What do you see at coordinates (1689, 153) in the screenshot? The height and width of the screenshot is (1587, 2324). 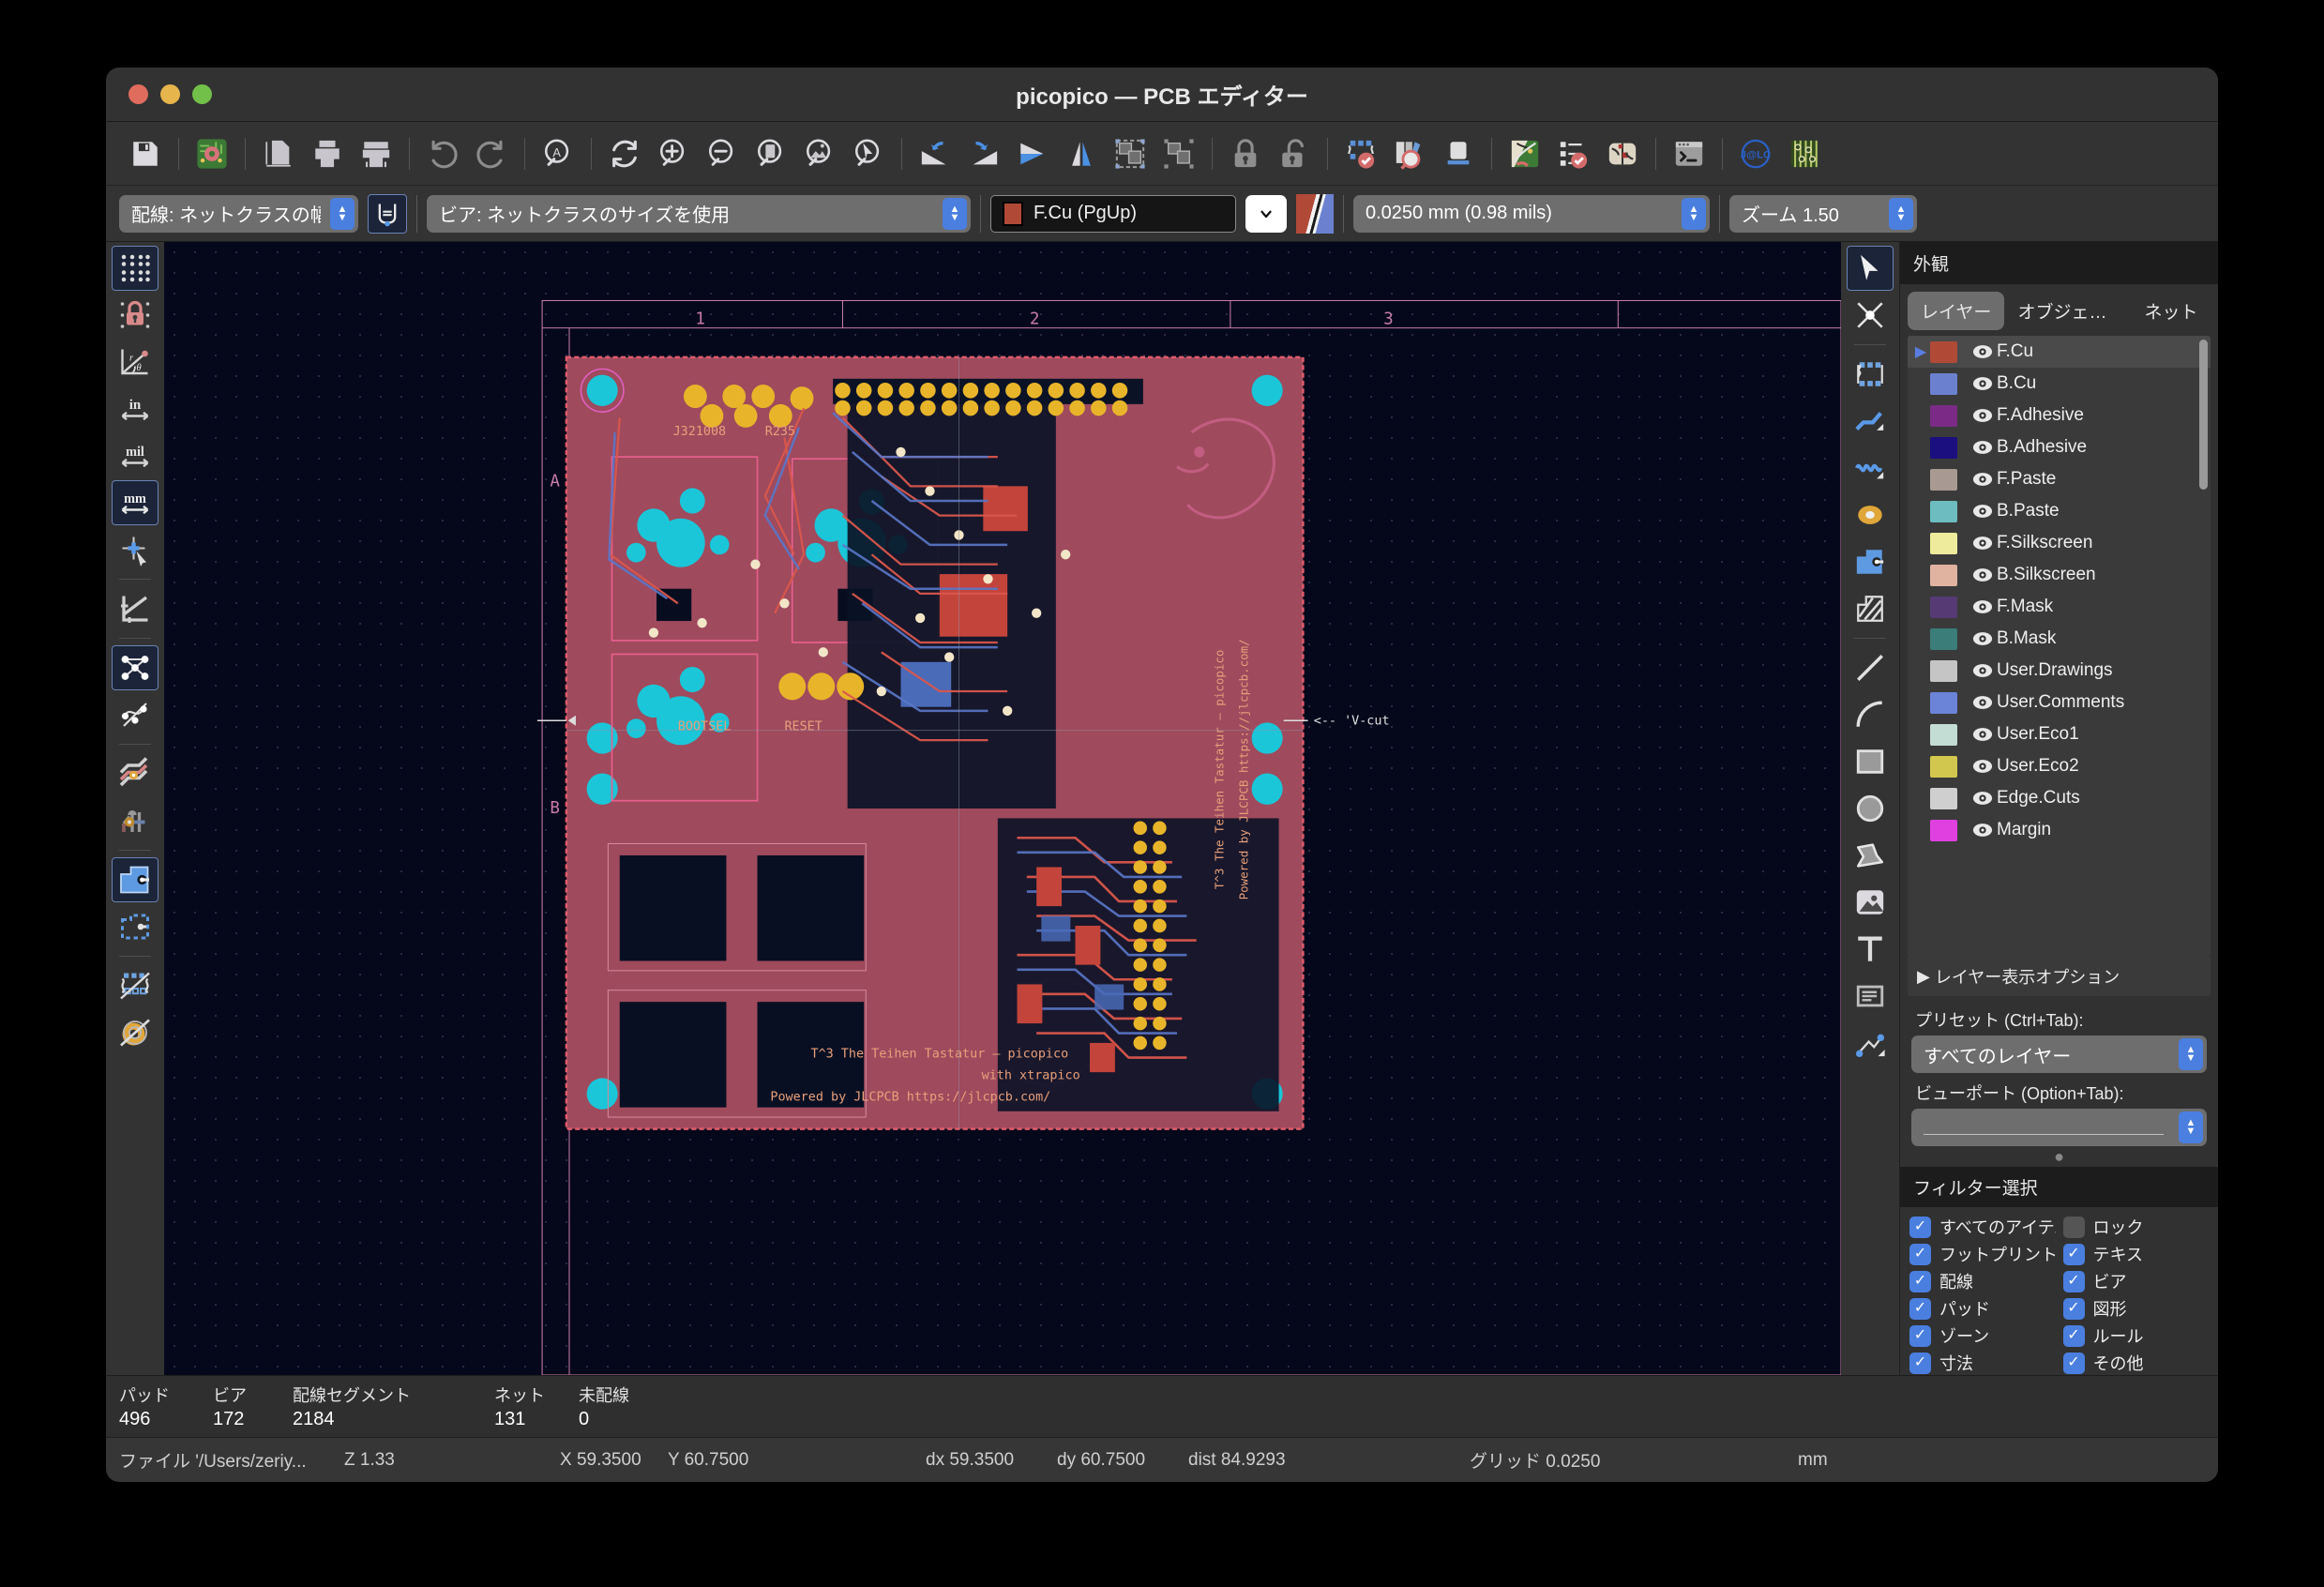 I see `python-console-button` at bounding box center [1689, 153].